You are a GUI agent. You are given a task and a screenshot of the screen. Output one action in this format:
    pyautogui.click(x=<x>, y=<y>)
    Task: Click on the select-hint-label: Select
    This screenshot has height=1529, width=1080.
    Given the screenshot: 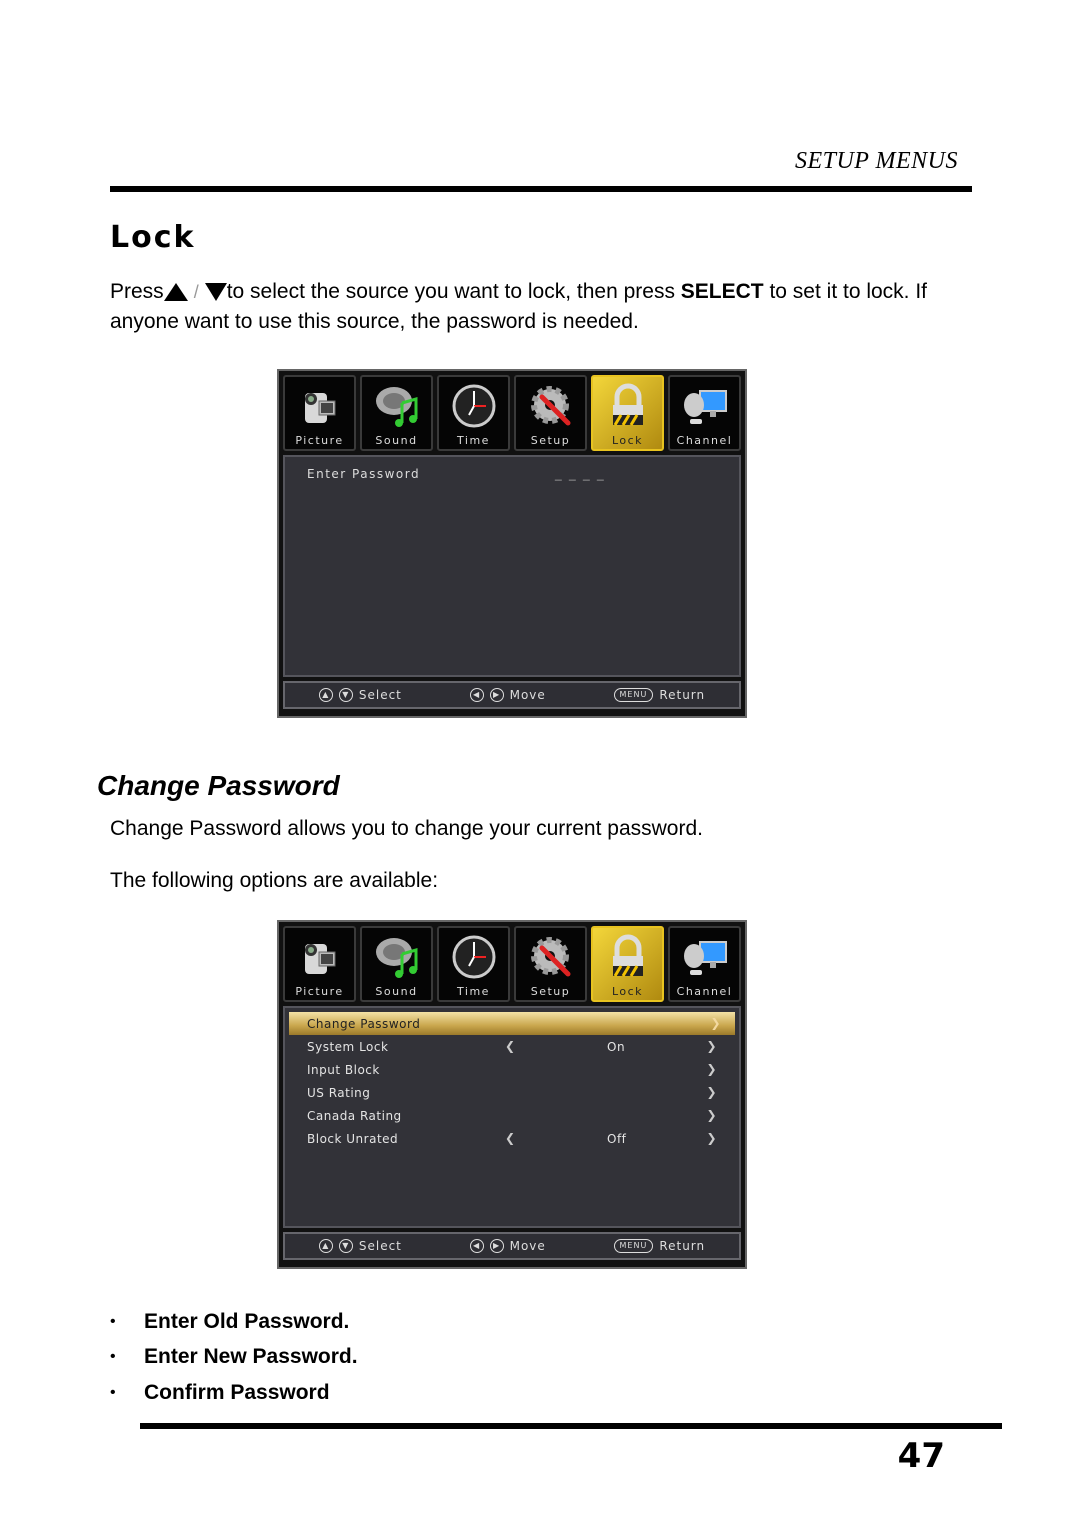 What is the action you would take?
    pyautogui.click(x=380, y=1246)
    